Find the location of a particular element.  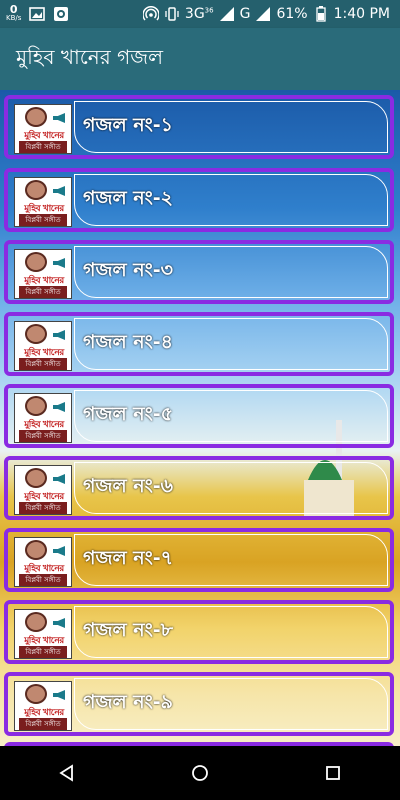

item-label: গজল নং-২ is located at coordinates (128, 198).